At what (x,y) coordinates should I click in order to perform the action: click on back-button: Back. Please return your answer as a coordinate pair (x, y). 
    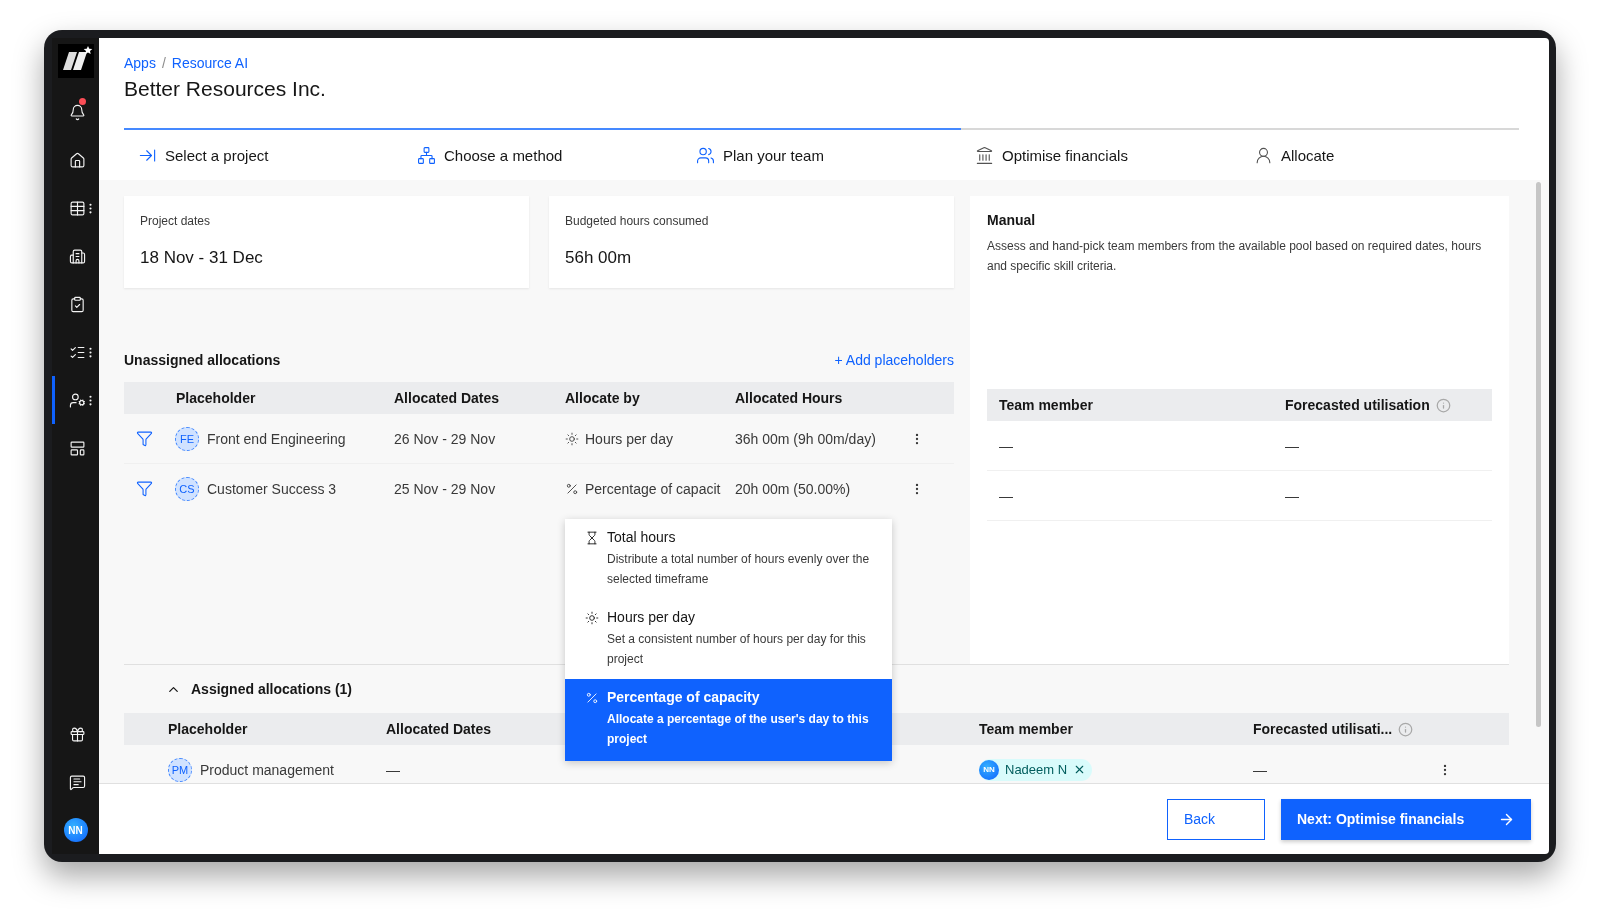
    Looking at the image, I should click on (1216, 819).